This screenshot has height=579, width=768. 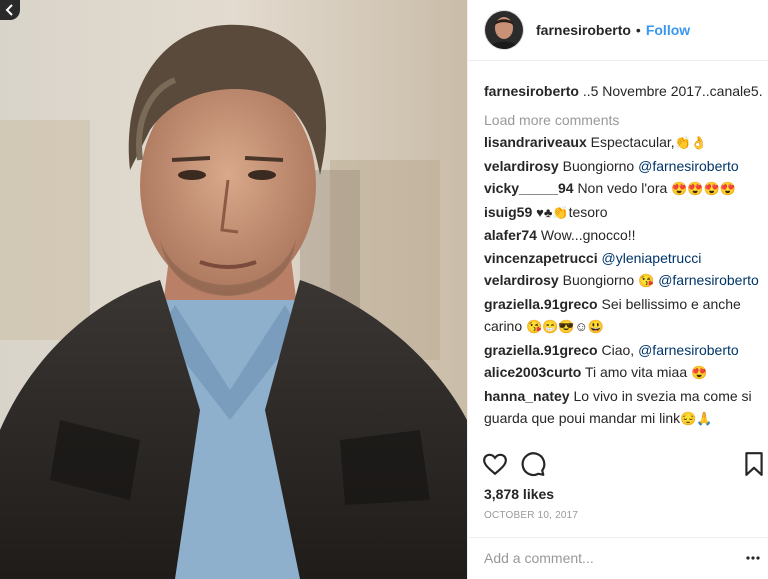 I want to click on comment-emoji: 😘😁😎☺😃, so click(x=565, y=326).